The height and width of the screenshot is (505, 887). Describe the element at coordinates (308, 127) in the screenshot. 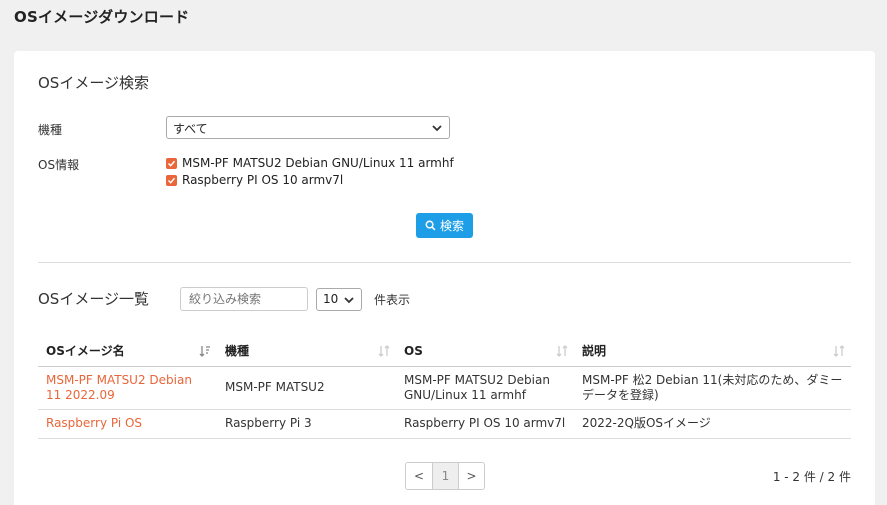

I see `model-select: すべて` at that location.